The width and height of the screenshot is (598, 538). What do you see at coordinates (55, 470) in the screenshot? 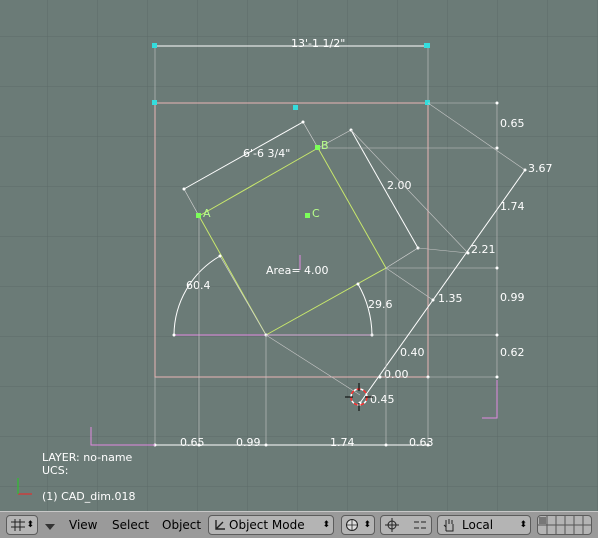
I see `ucs-info: UCS:` at bounding box center [55, 470].